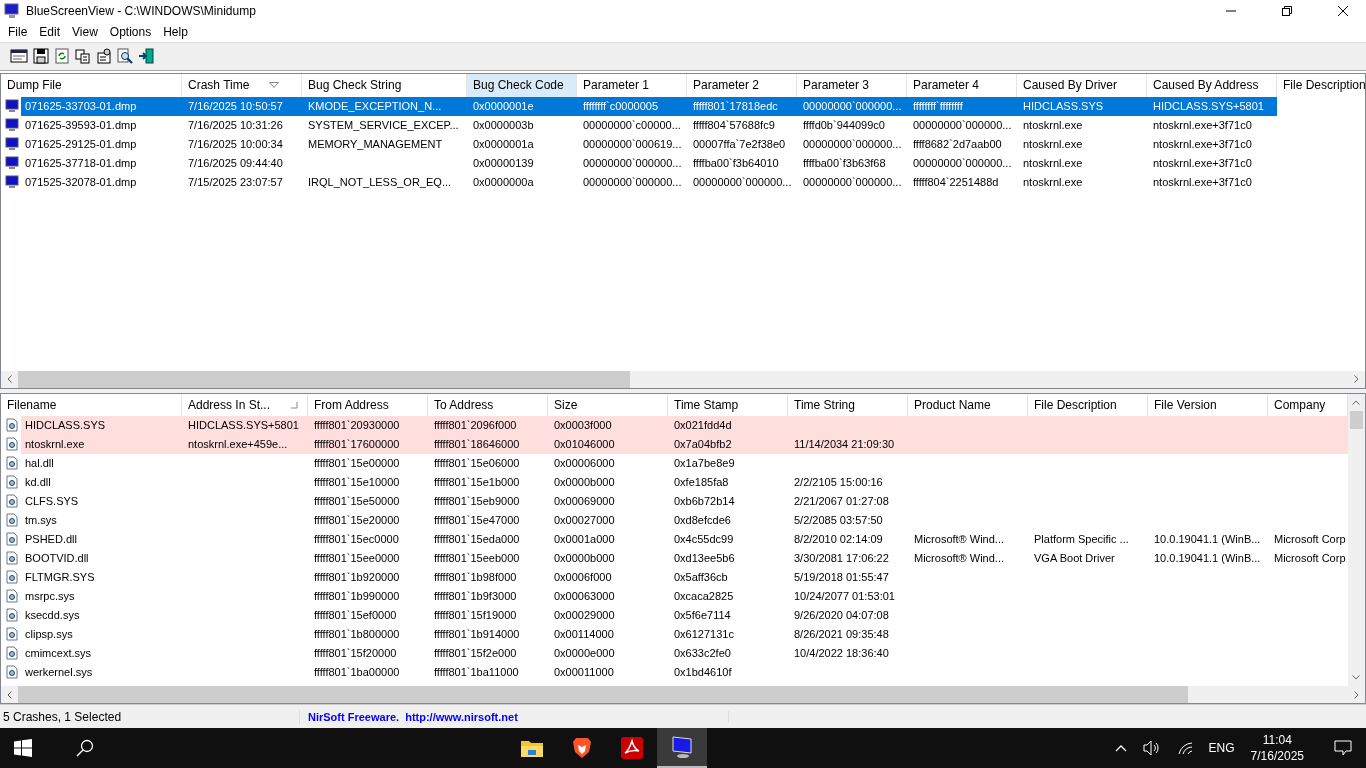  Describe the element at coordinates (91, 85) in the screenshot. I see `column-header: Dump File` at that location.